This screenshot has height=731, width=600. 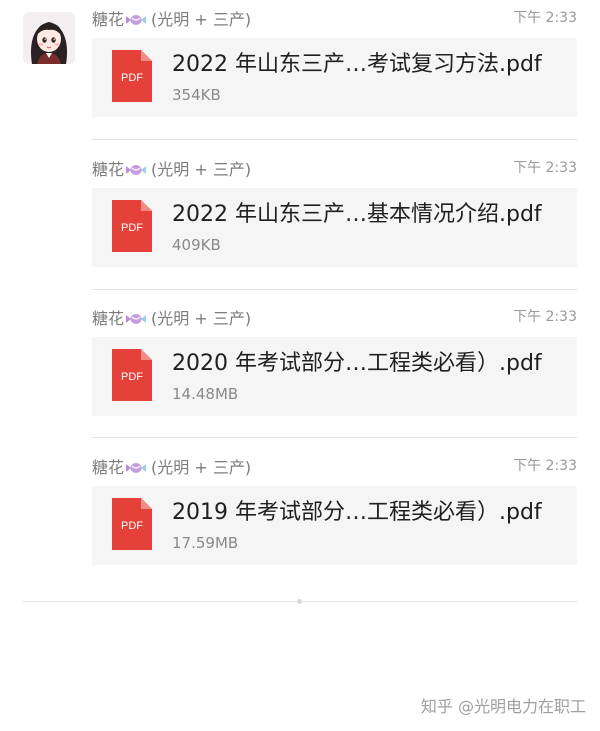 I want to click on file-size: 17.59MB, so click(x=205, y=543).